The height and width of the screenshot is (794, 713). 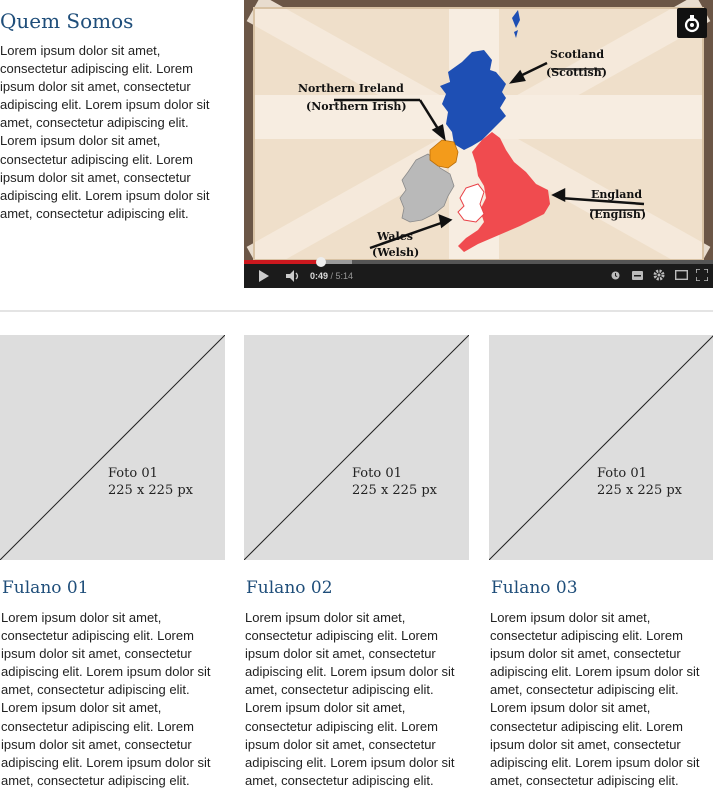 I want to click on captions-icon, so click(x=637, y=275).